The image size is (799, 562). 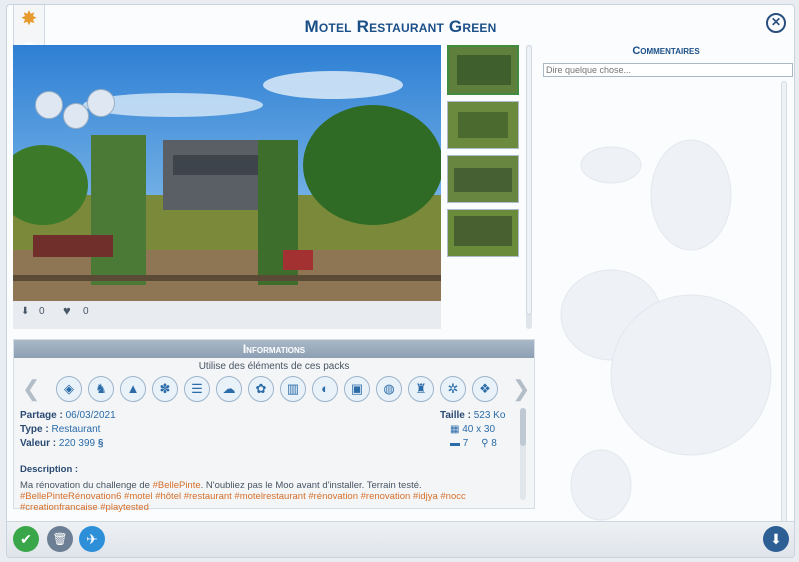 What do you see at coordinates (38, 443) in the screenshot?
I see `value-label: Valeur :` at bounding box center [38, 443].